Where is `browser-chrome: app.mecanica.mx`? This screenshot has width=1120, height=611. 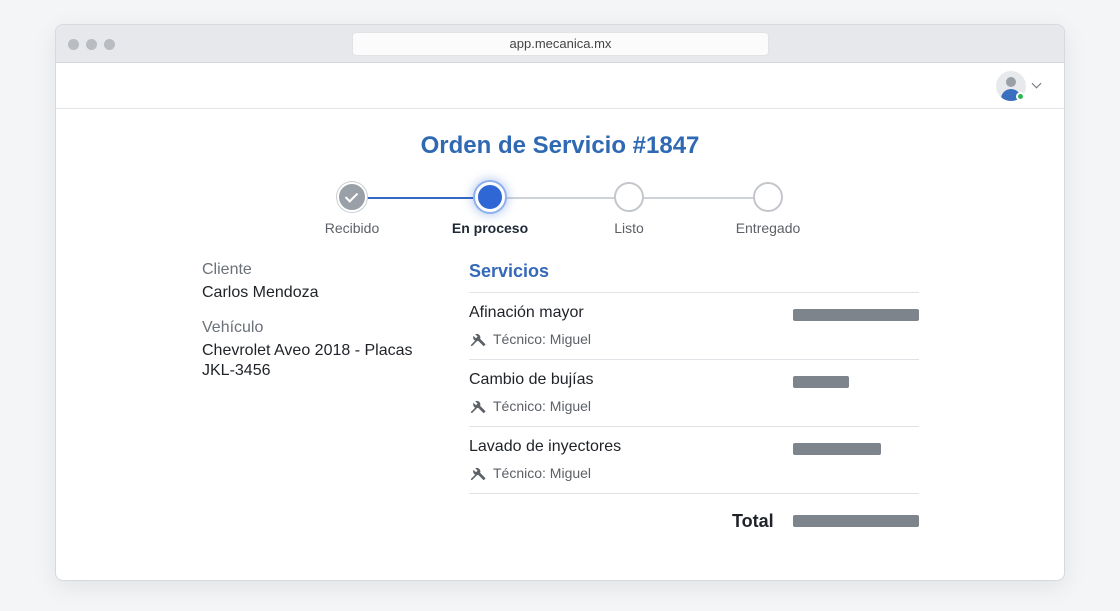 browser-chrome: app.mecanica.mx is located at coordinates (560, 44).